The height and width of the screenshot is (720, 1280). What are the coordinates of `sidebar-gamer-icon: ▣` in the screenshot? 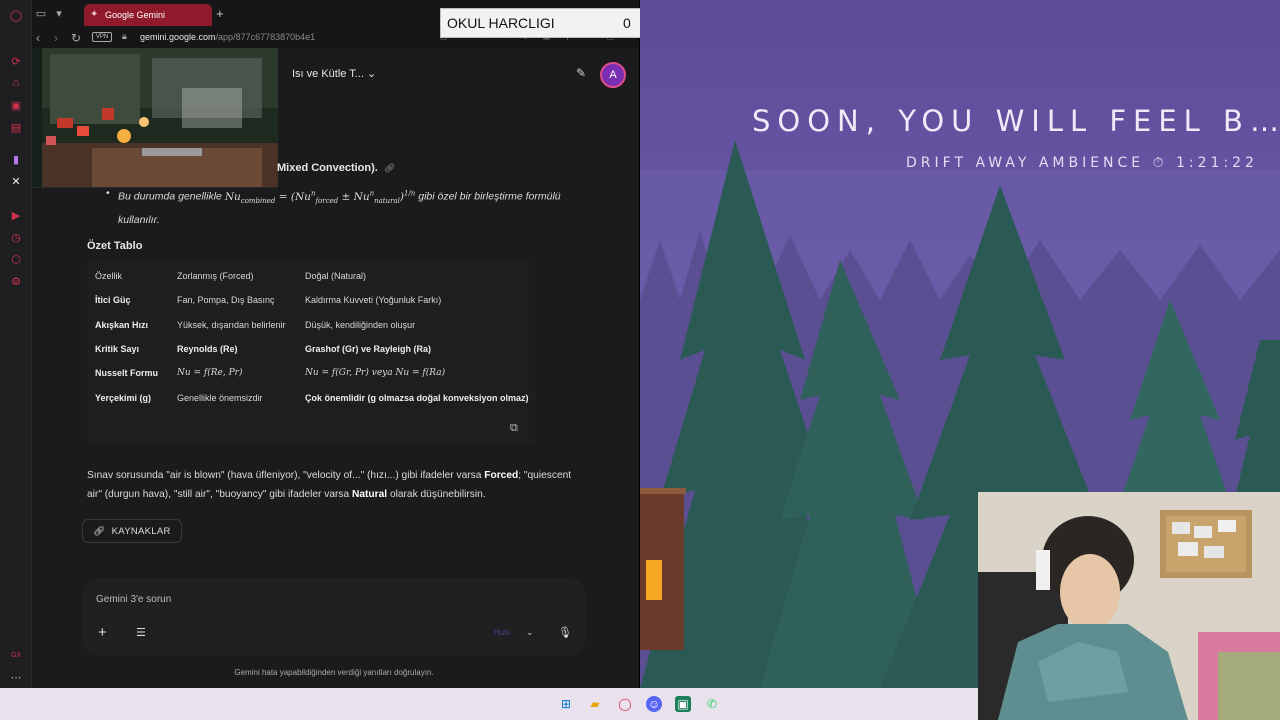 It's located at (16, 105).